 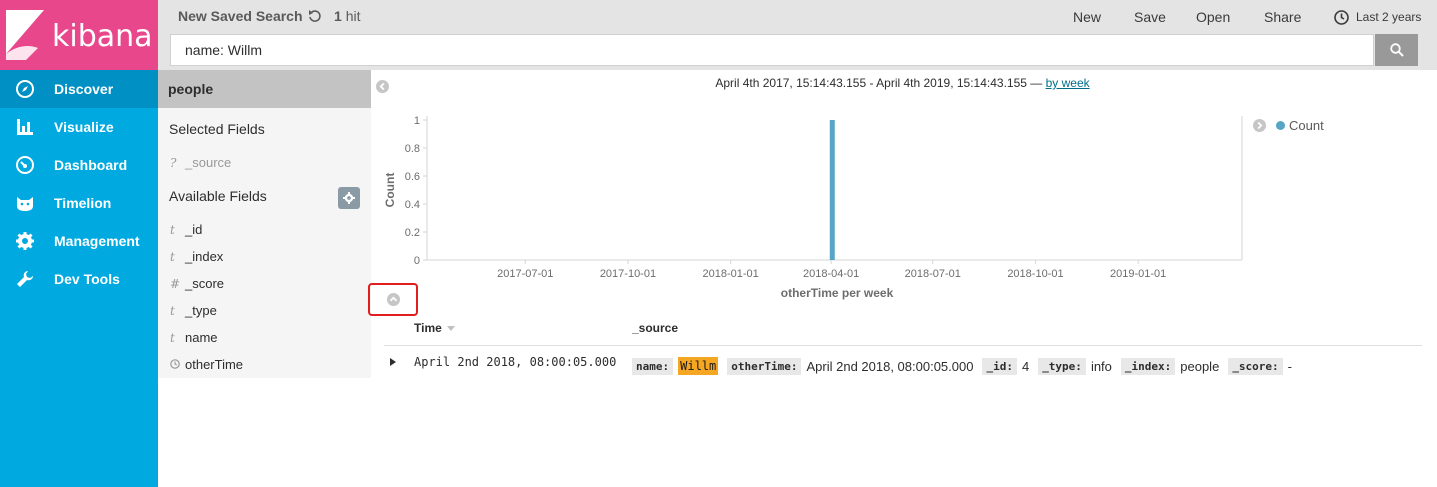 What do you see at coordinates (628, 274) in the screenshot?
I see `x-tick-label: 2017-10-01` at bounding box center [628, 274].